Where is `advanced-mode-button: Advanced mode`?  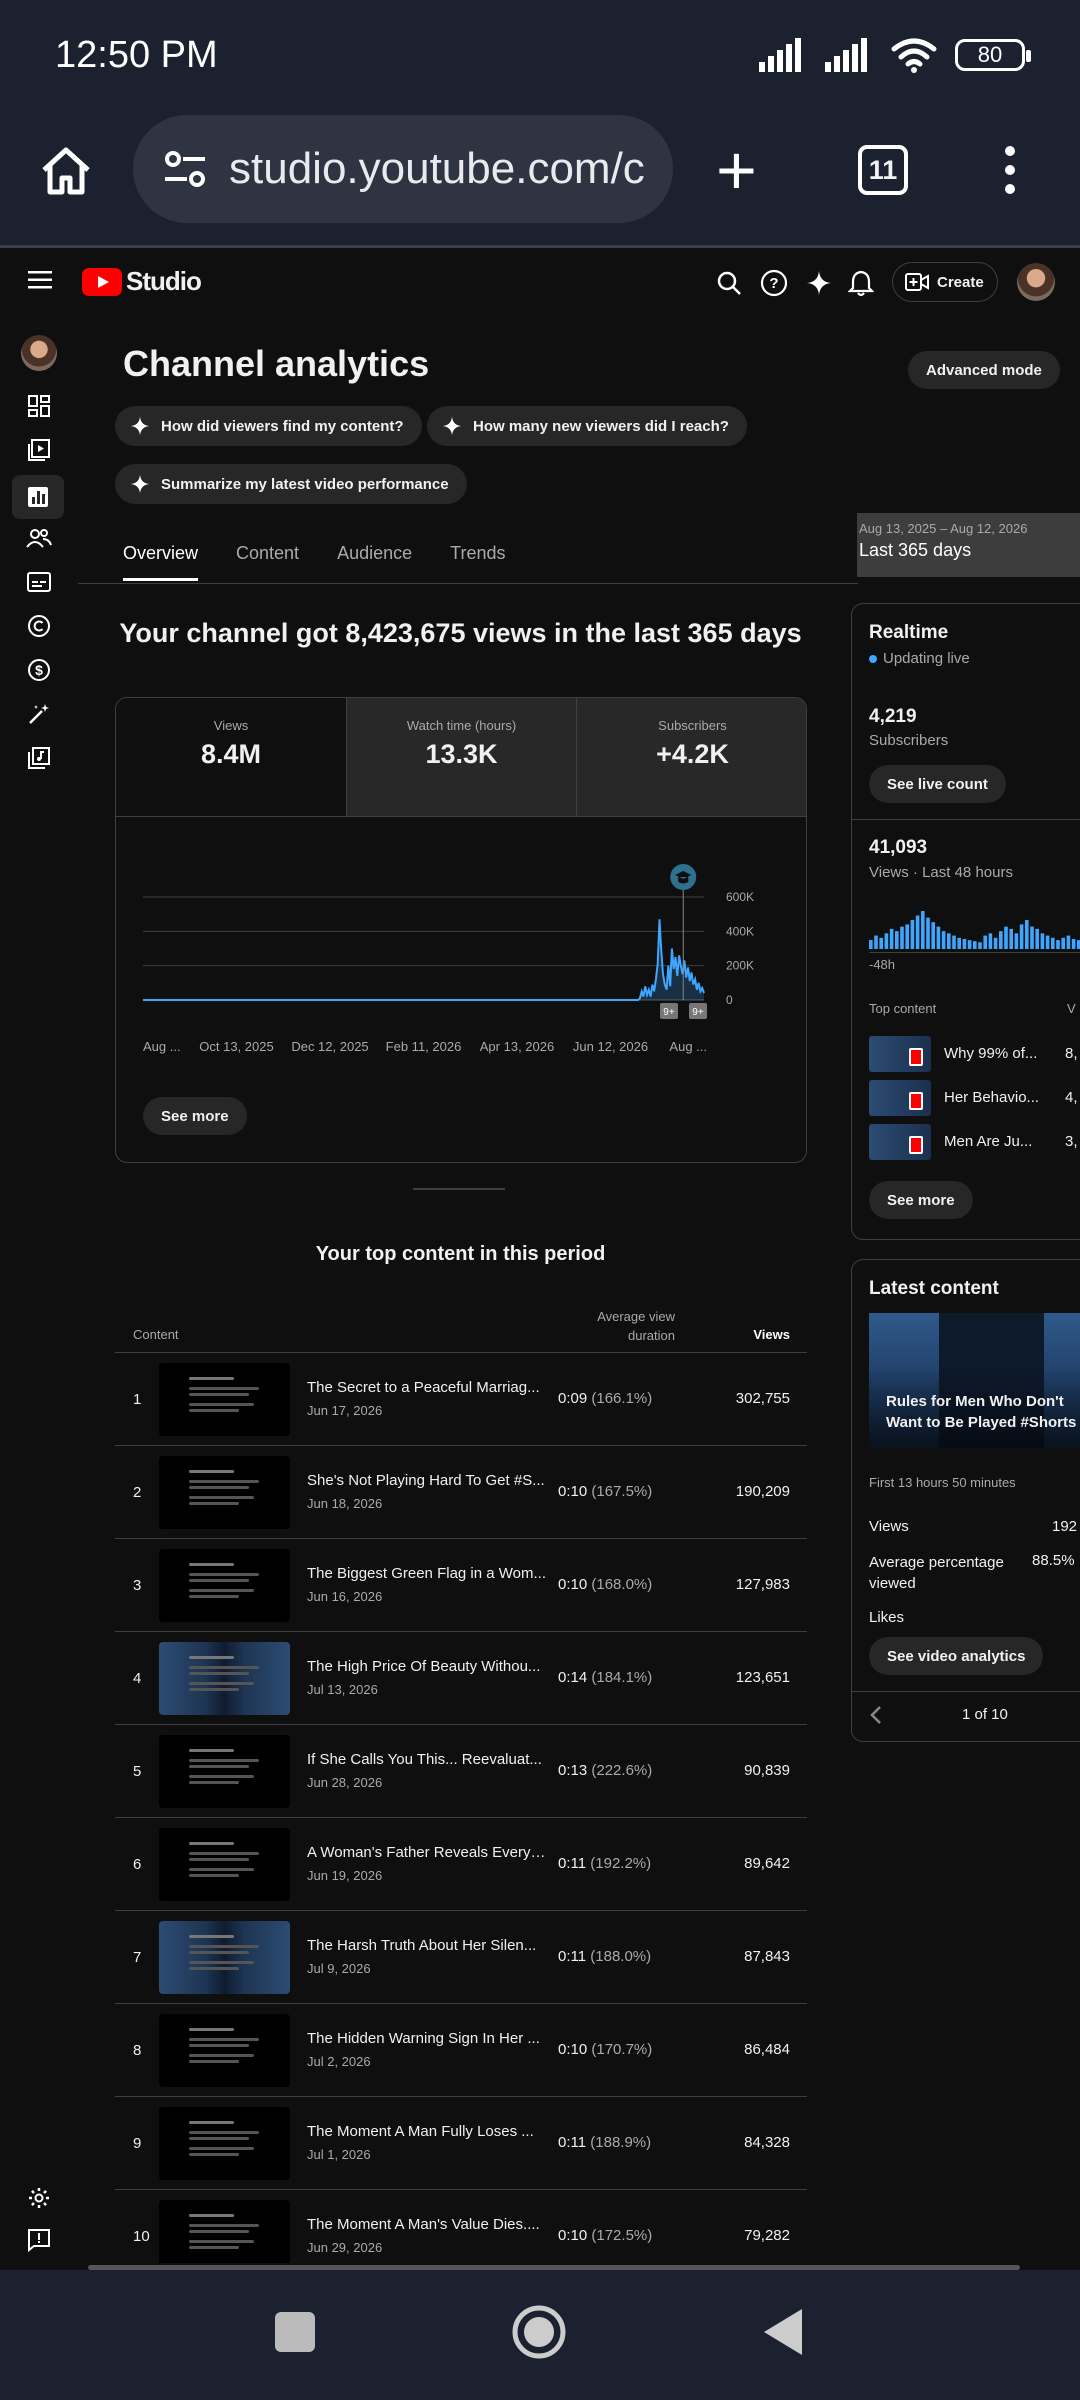
advanced-mode-button: Advanced mode is located at coordinates (984, 370).